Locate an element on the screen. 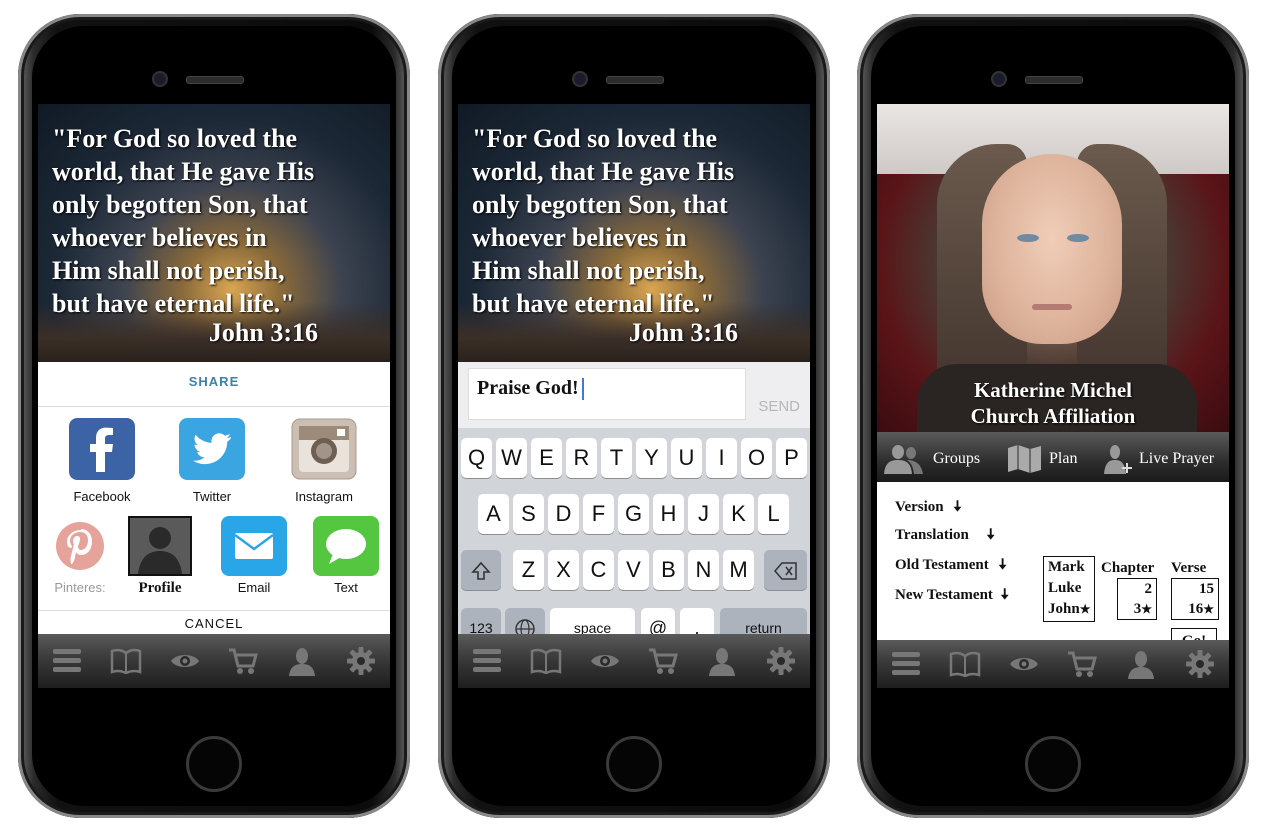 Image resolution: width=1281 pixels, height=835 pixels. key-h: H is located at coordinates (668, 514).